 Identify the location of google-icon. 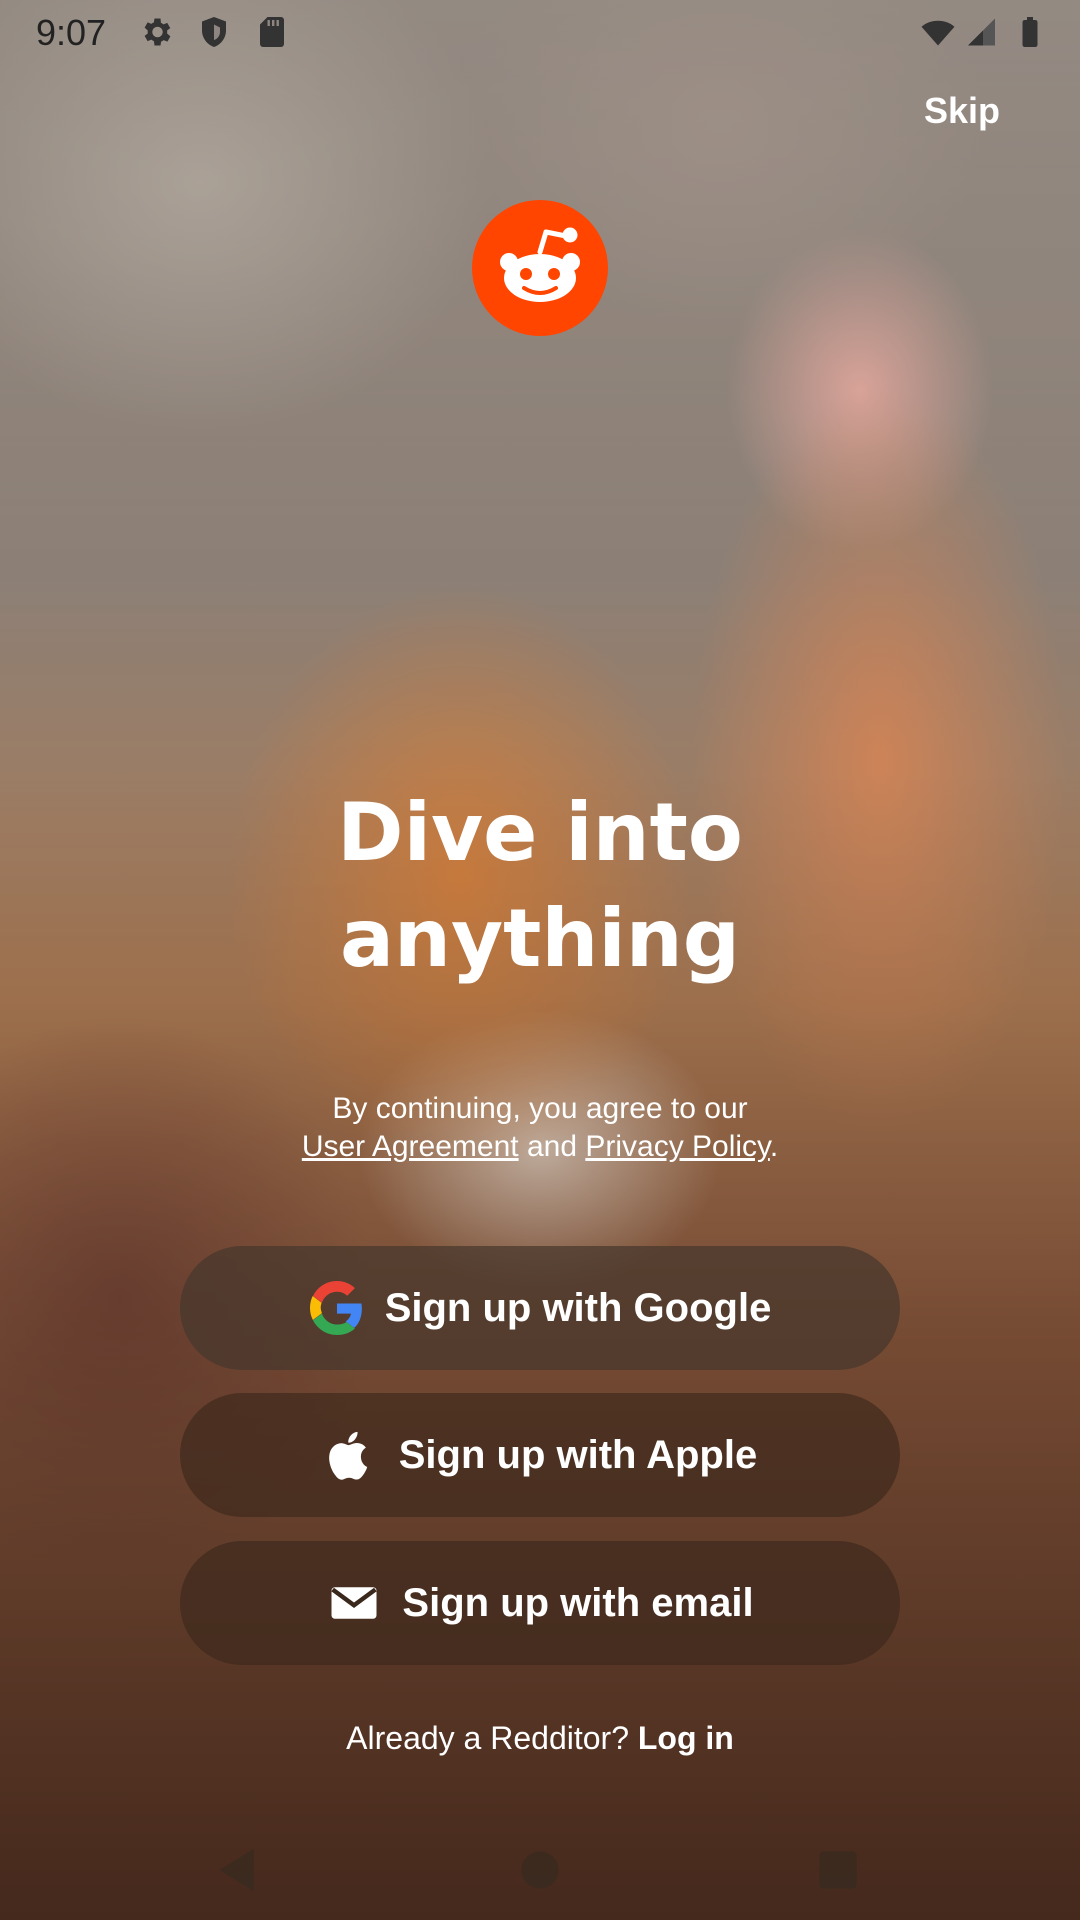
(337, 1308).